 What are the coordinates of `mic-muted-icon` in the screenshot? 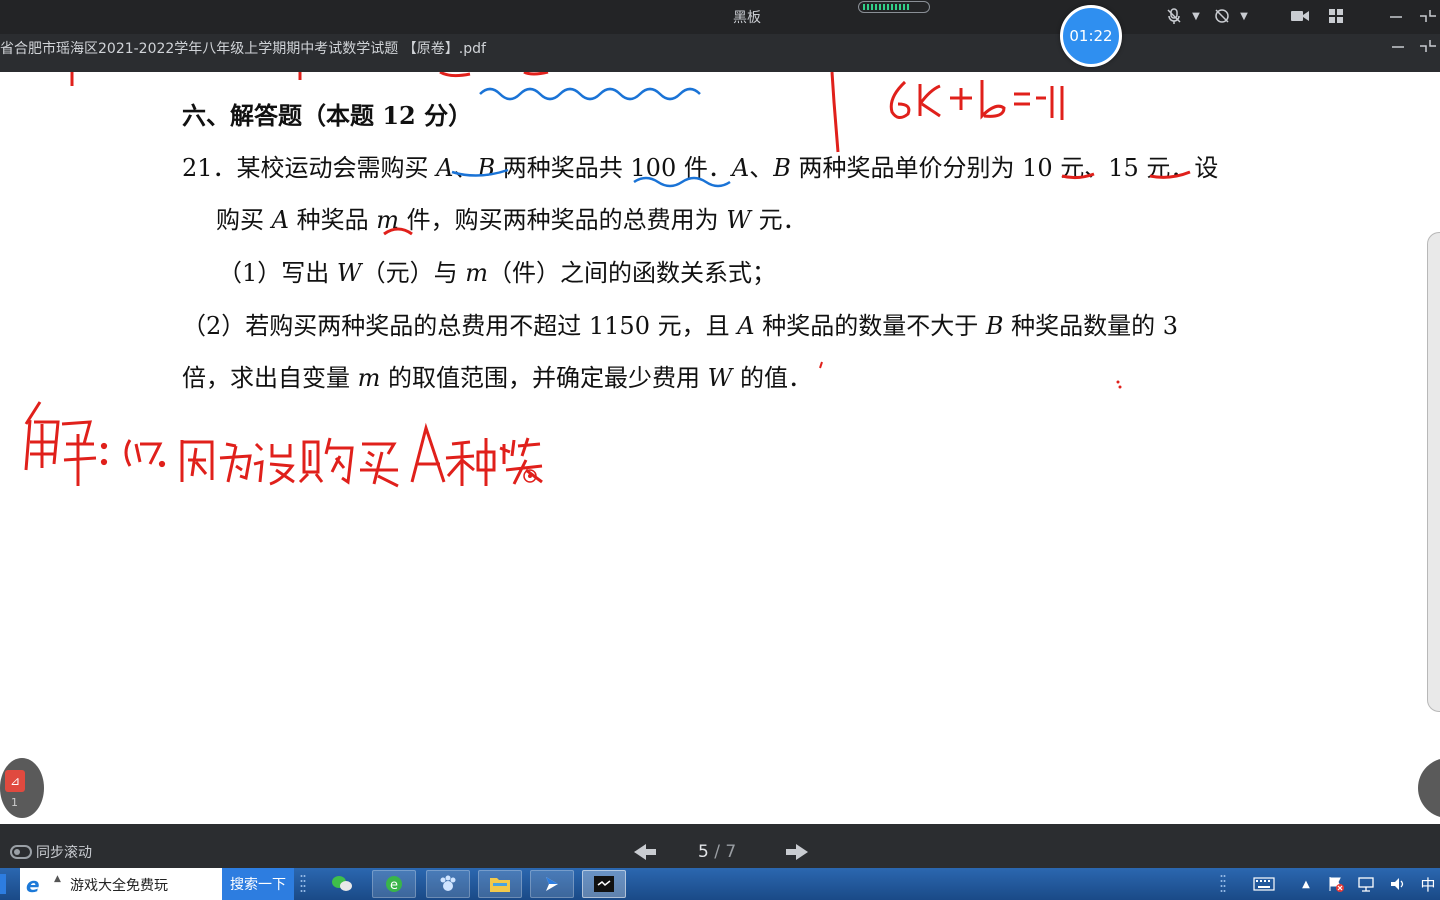 It's located at (1174, 16).